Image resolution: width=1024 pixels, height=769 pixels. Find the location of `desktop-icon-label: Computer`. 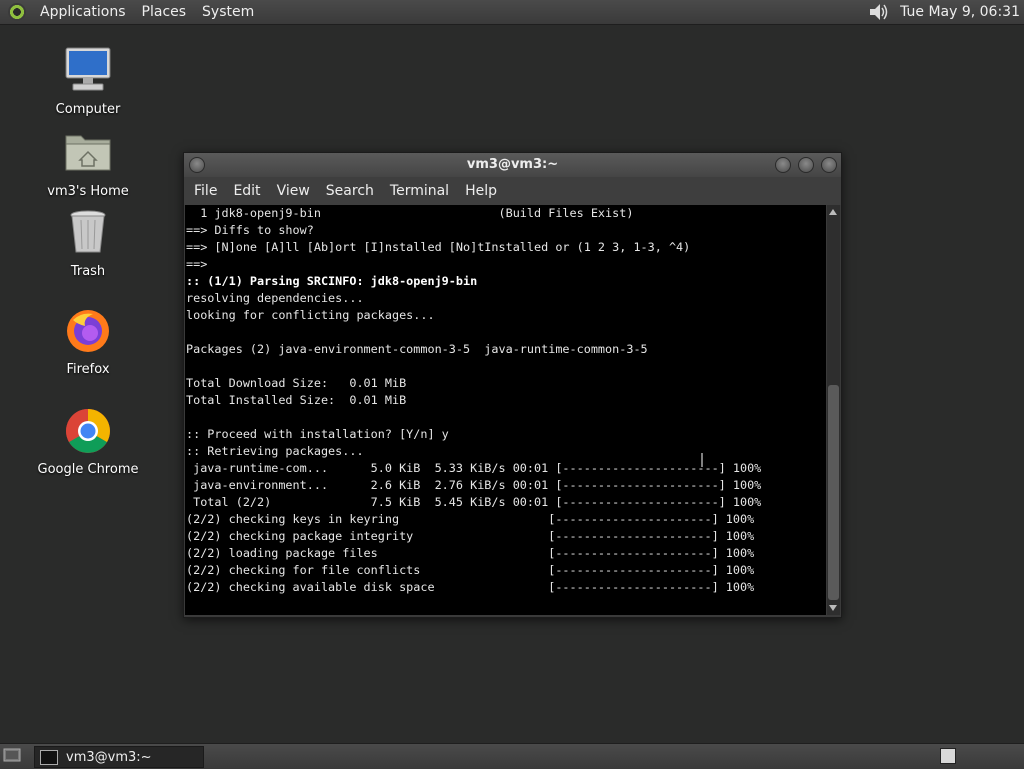

desktop-icon-label: Computer is located at coordinates (88, 109).